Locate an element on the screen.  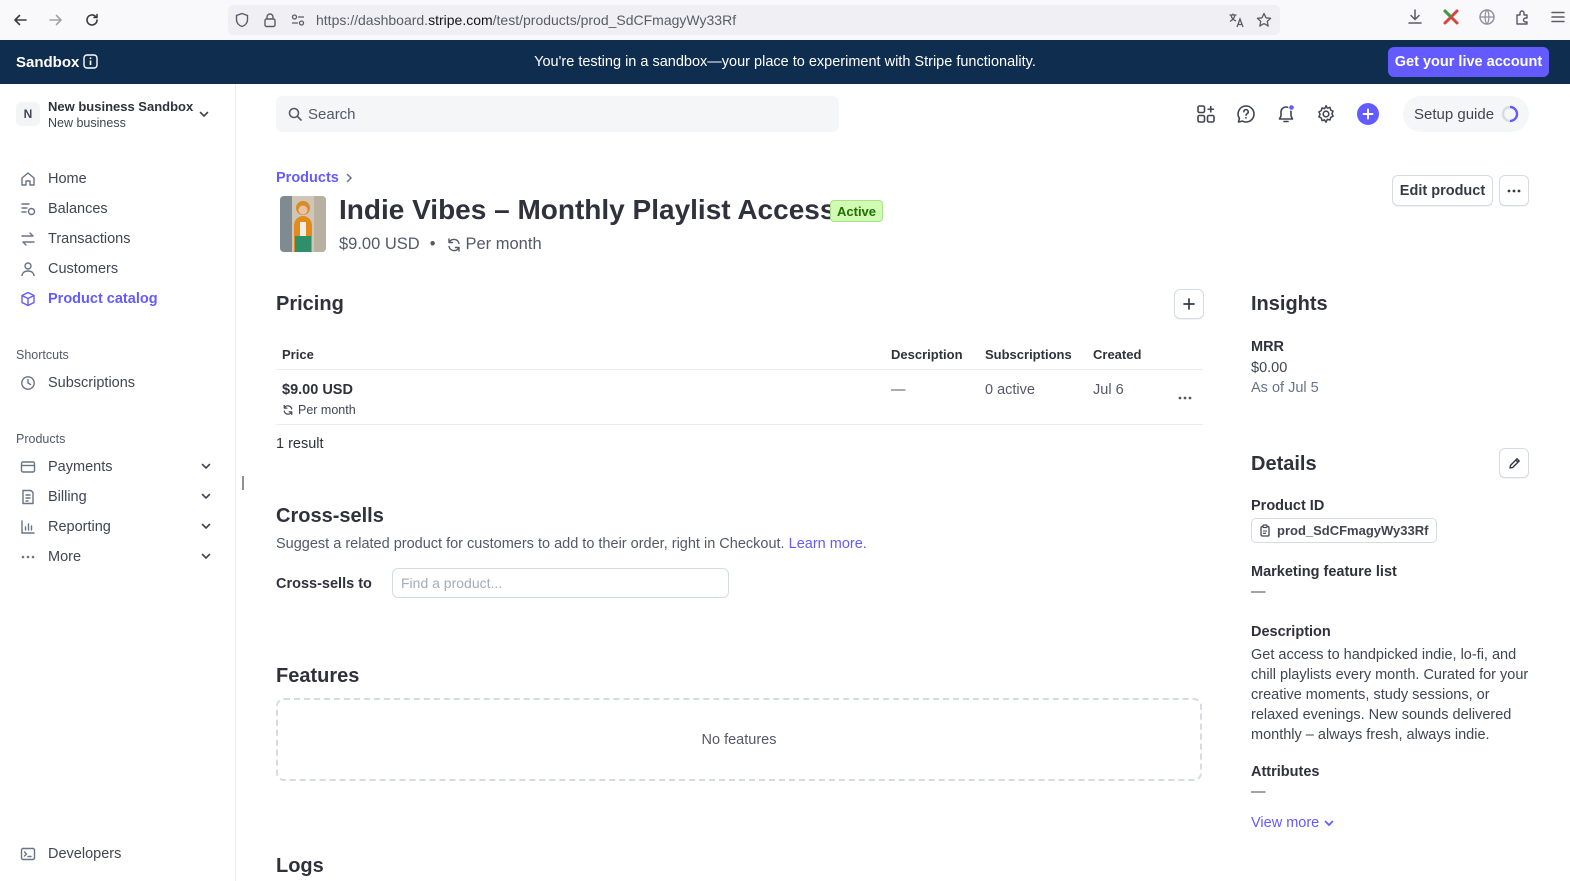
translate-icon is located at coordinates (1236, 20).